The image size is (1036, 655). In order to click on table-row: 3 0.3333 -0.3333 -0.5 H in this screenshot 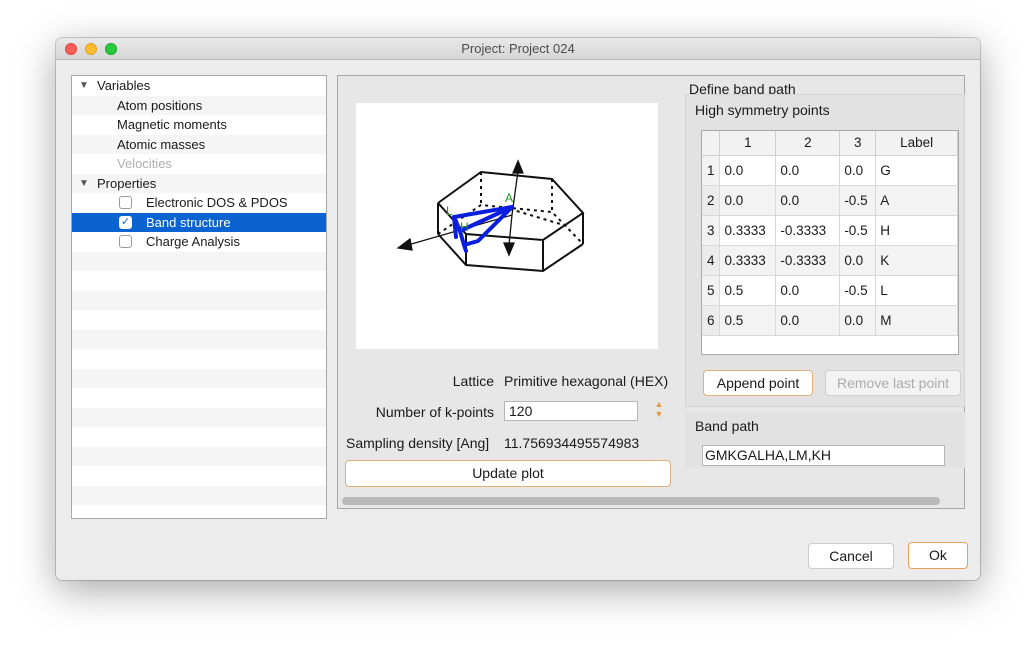, I will do `click(830, 230)`.